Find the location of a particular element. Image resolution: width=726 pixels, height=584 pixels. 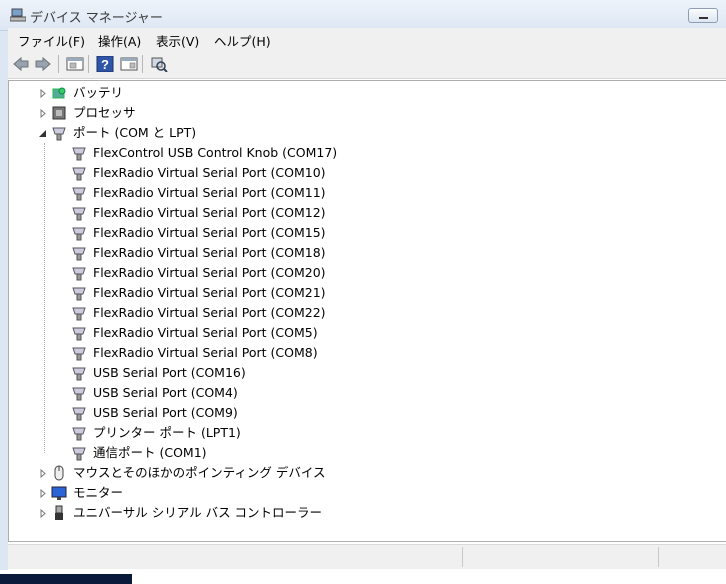

help-icon: ? is located at coordinates (105, 64).